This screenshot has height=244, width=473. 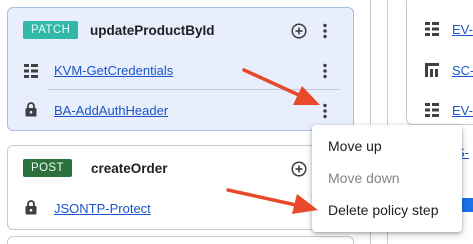 What do you see at coordinates (273, 141) in the screenshot?
I see `annotation-arrows` at bounding box center [273, 141].